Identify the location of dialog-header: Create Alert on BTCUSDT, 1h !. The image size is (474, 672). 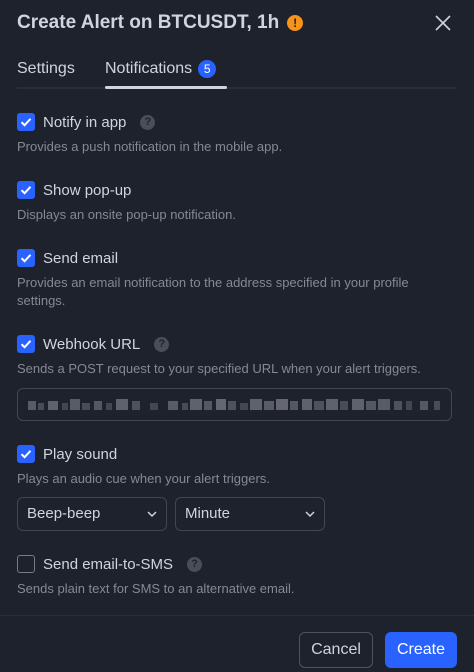
(237, 24).